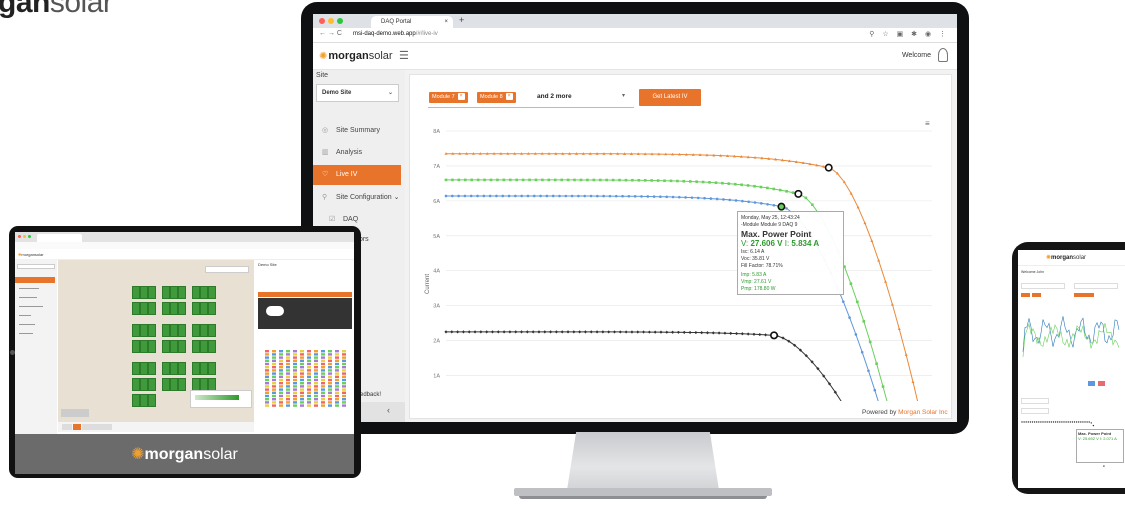  Describe the element at coordinates (357, 198) in the screenshot. I see `sidebar-item-site-configuration: ⚲ Site Configuration ⌄` at that location.